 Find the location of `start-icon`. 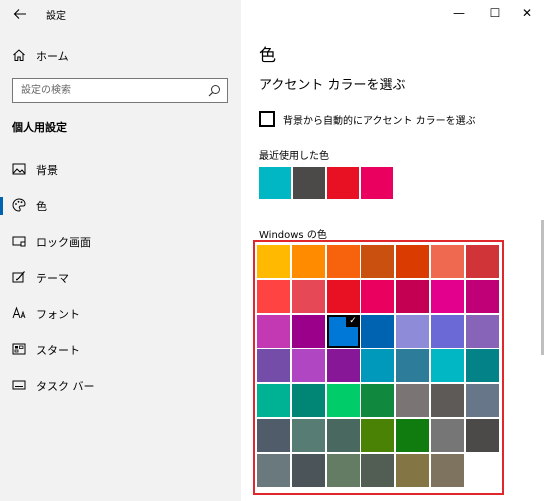

start-icon is located at coordinates (19, 349).